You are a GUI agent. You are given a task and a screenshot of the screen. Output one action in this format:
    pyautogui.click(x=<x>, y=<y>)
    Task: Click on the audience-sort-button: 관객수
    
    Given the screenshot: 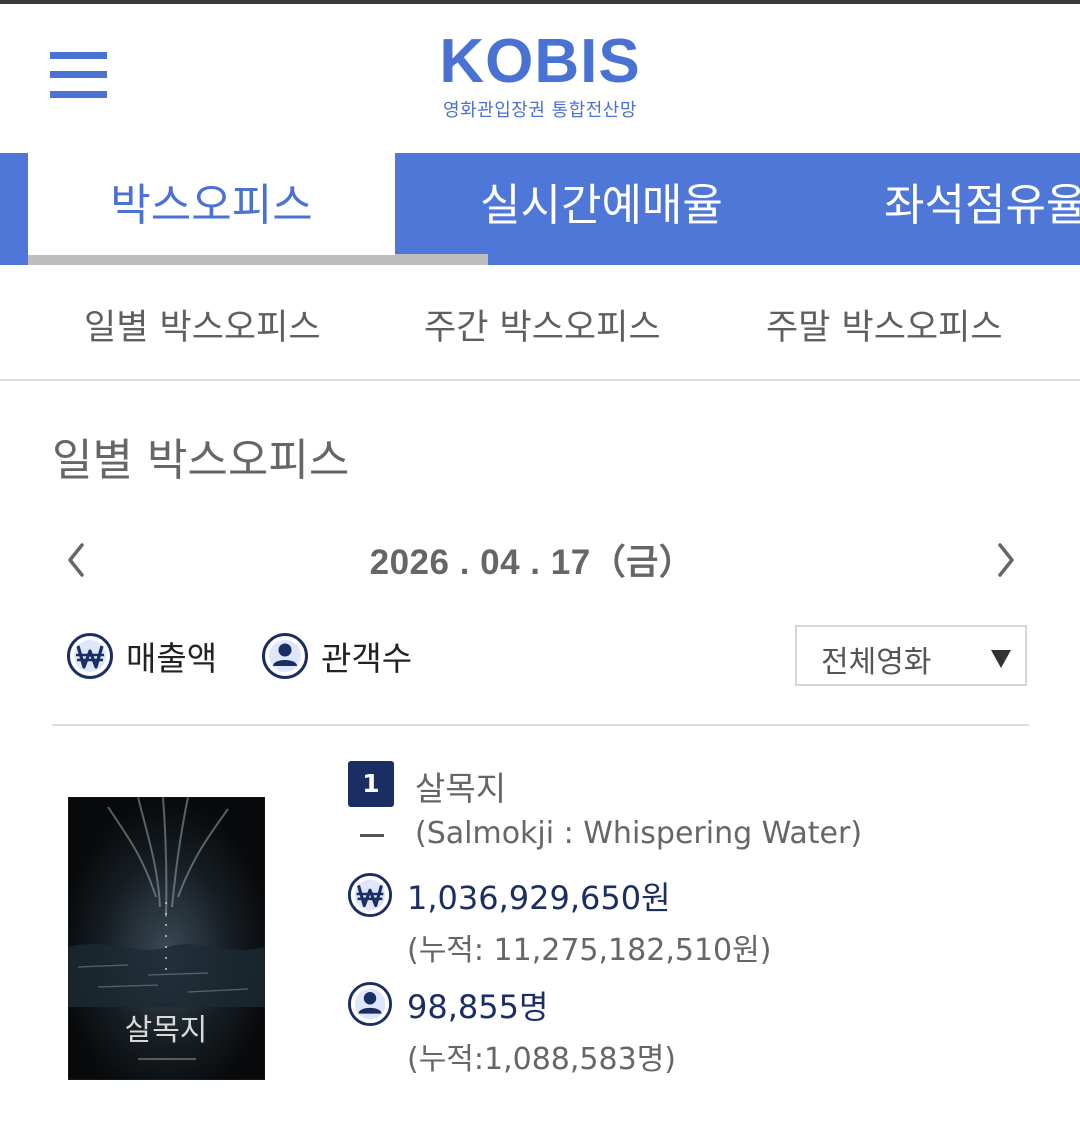 What is the action you would take?
    pyautogui.click(x=336, y=656)
    